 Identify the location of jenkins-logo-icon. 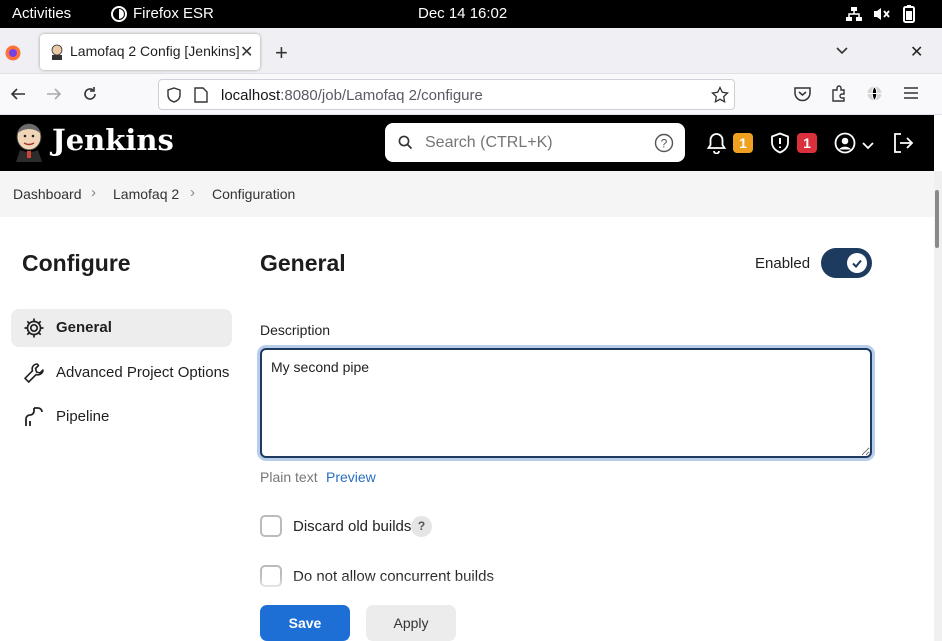
(29, 144).